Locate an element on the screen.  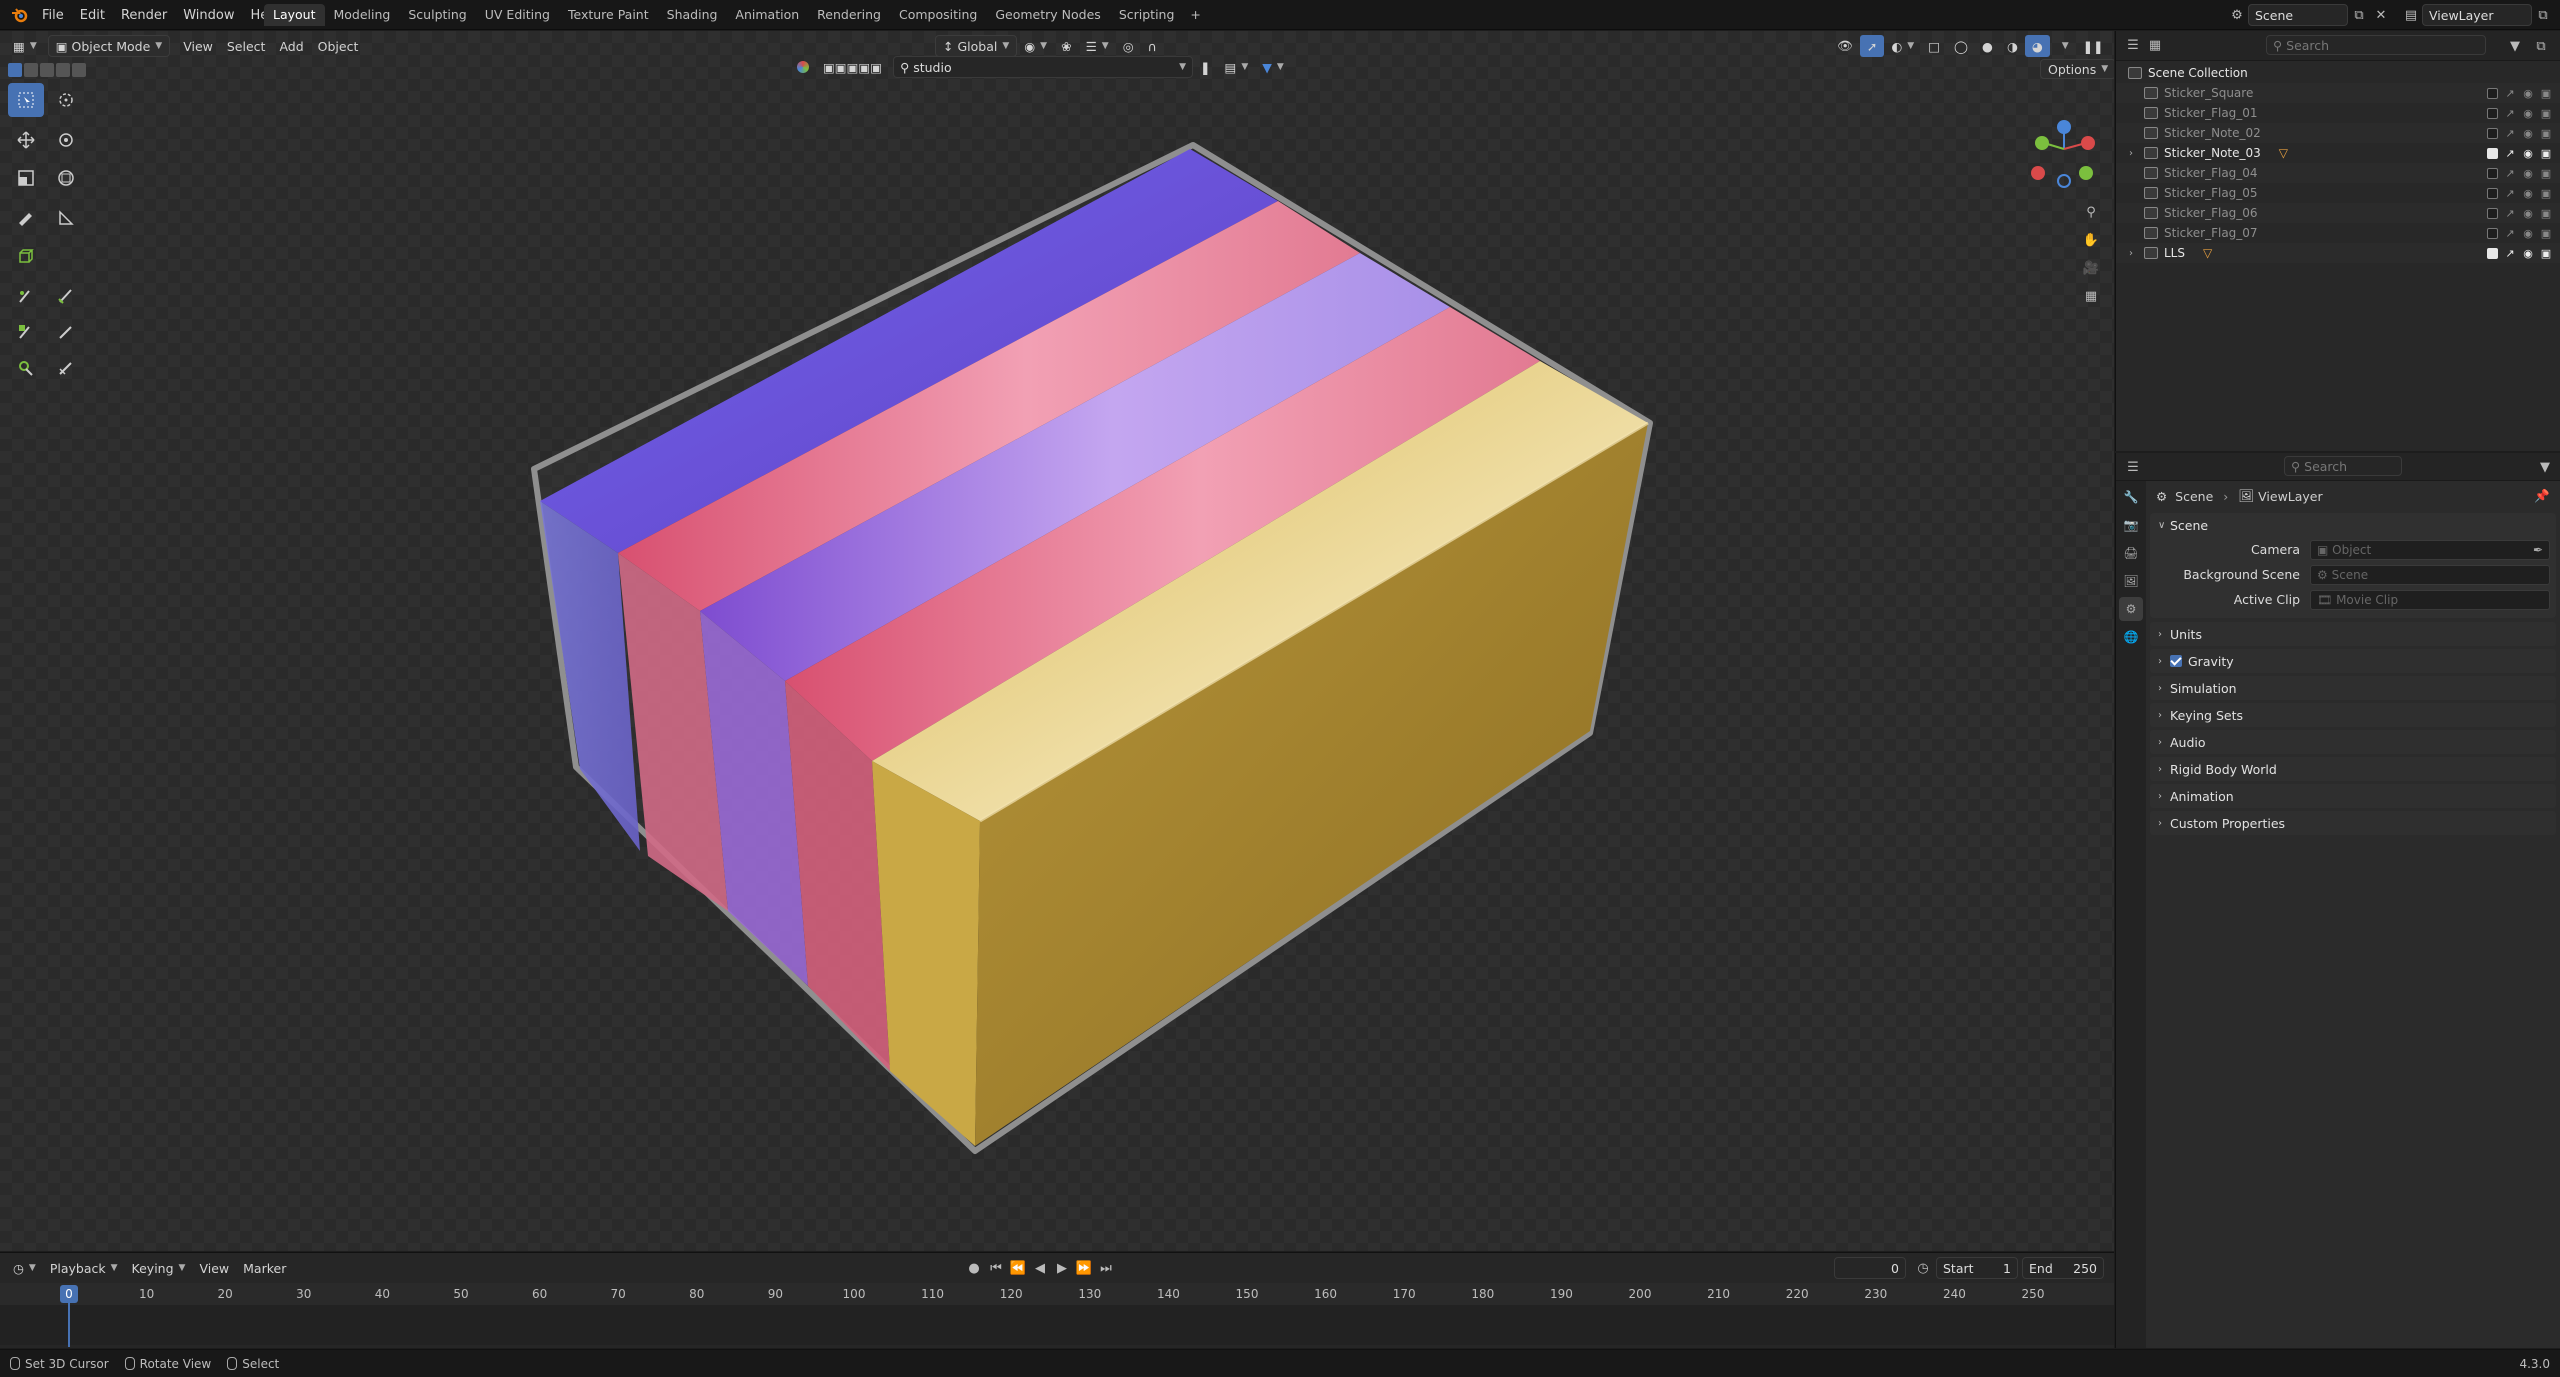
axis-y-icon is located at coordinates (2042, 143).